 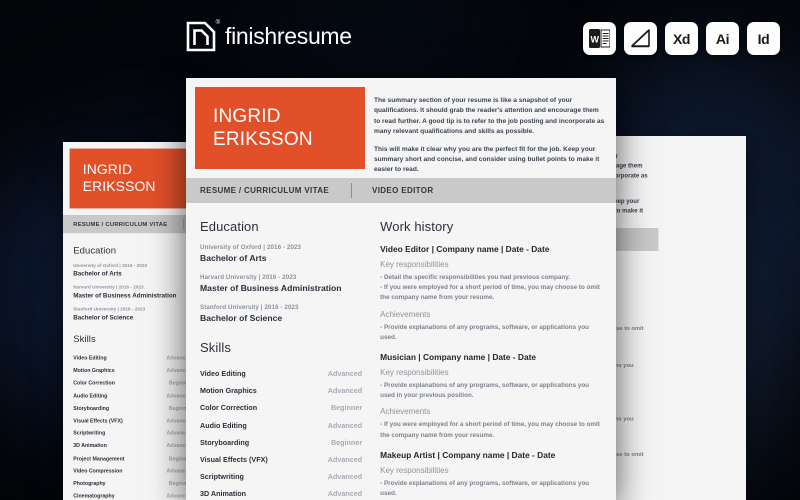 What do you see at coordinates (131, 370) in the screenshot?
I see `skill-row: Motion Graphics Advanced` at bounding box center [131, 370].